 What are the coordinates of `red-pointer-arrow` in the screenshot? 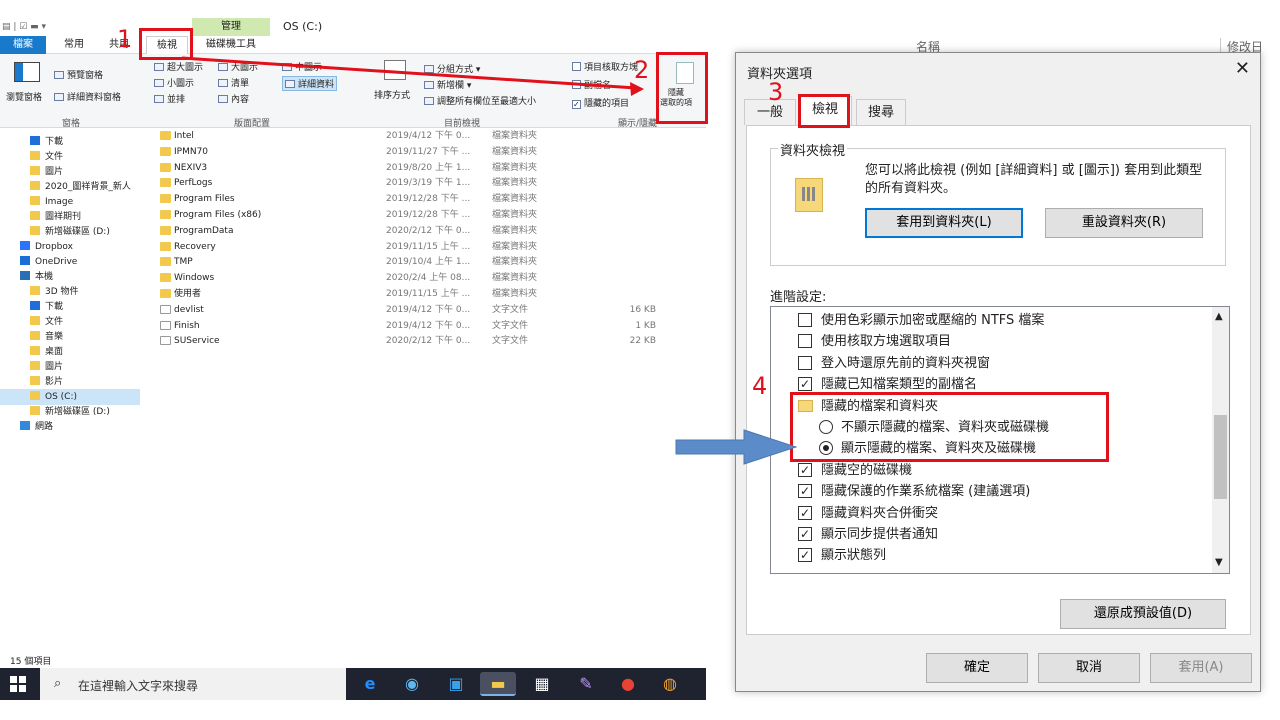 It's located at (409, 73).